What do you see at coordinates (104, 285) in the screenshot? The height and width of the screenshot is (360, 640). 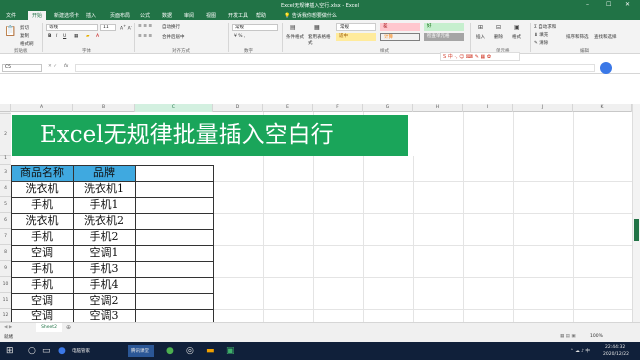 I see `table-cell: 手机4` at bounding box center [104, 285].